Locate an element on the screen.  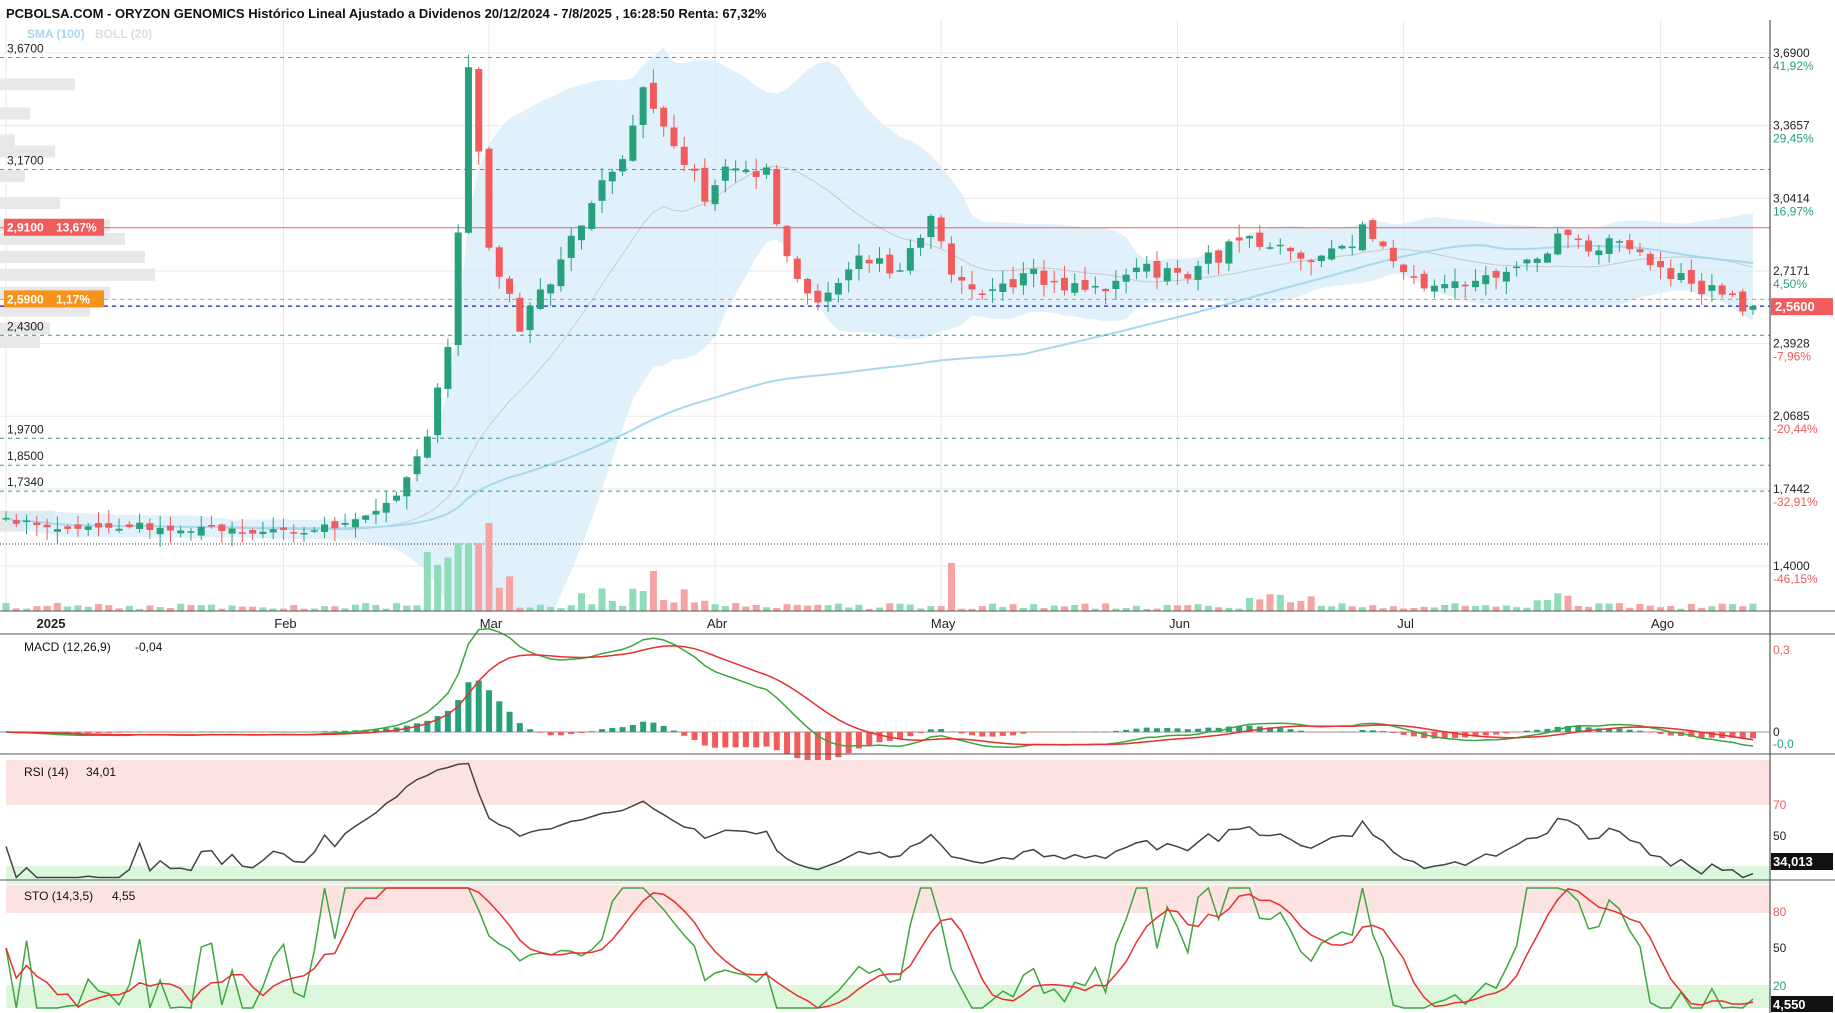
axis-price-2: 3,0414 is located at coordinates (1791, 198).